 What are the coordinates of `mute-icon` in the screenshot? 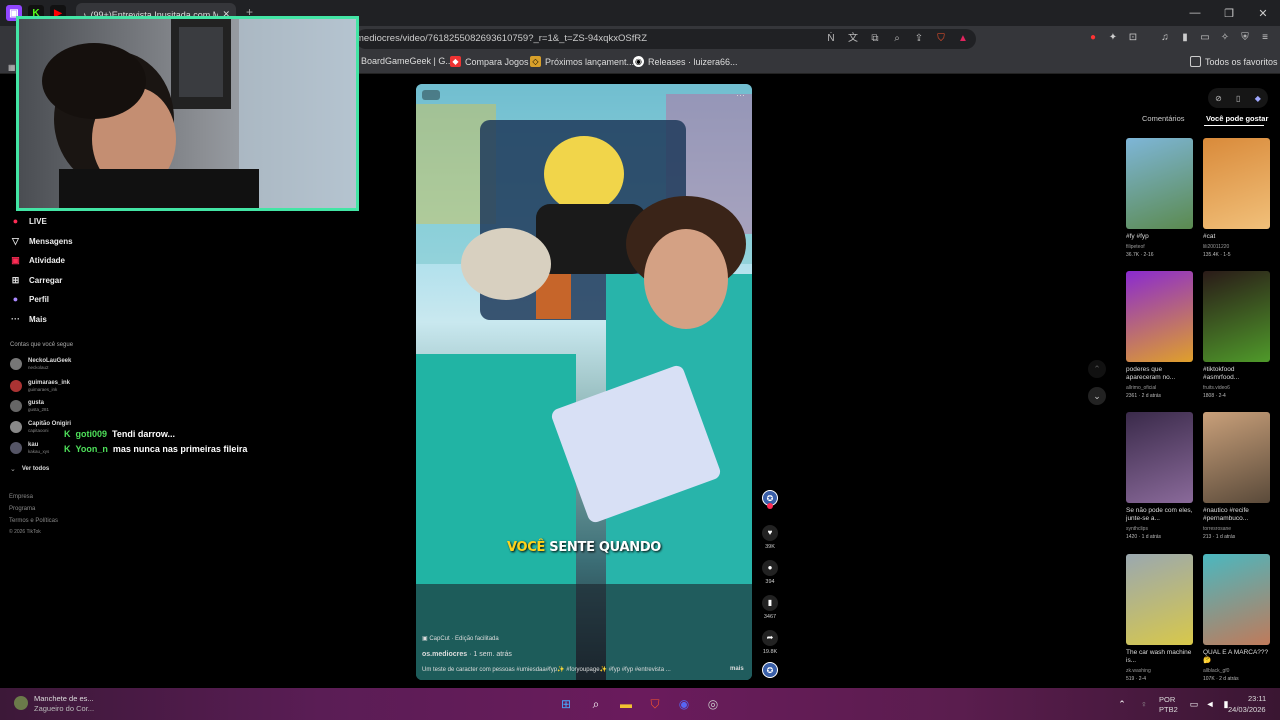 It's located at (431, 95).